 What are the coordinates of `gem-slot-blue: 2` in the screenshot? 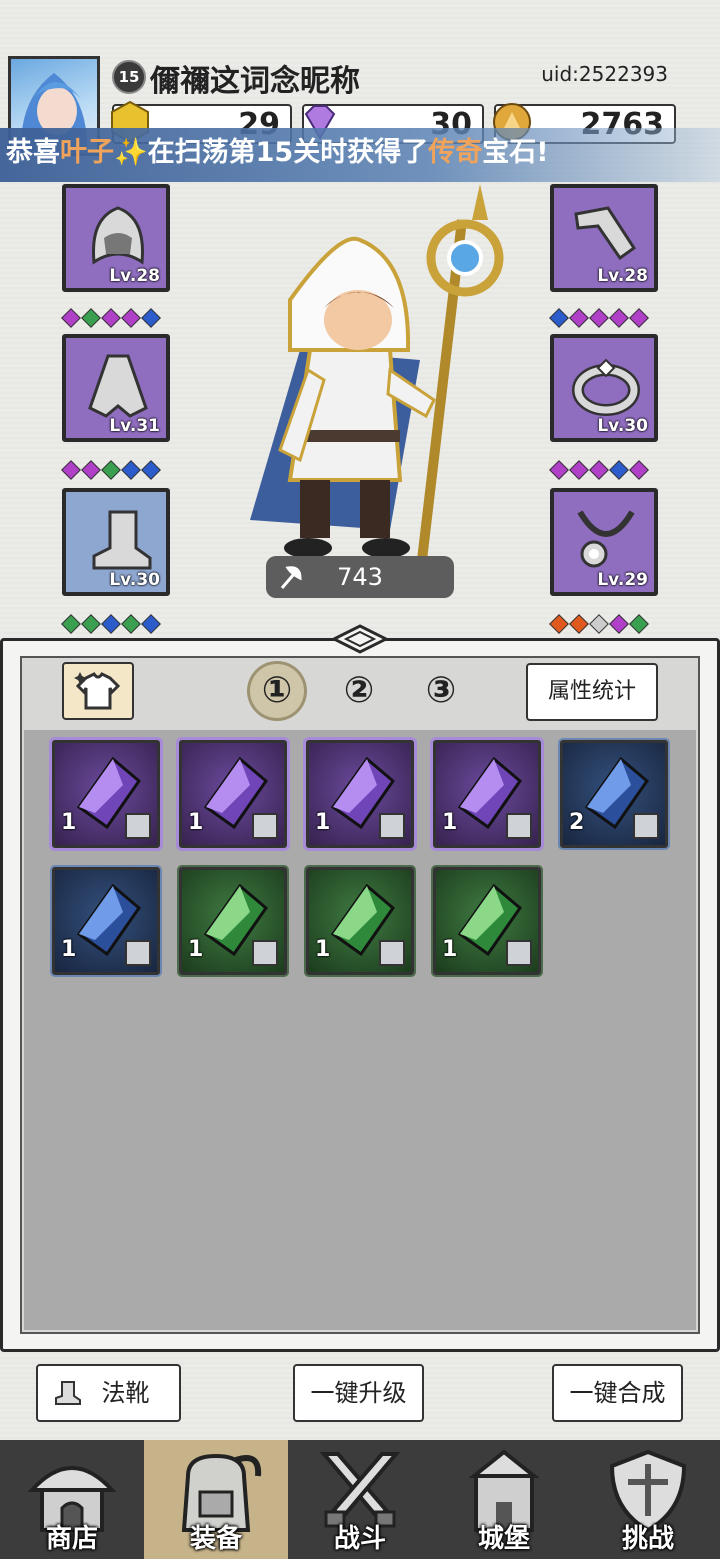 It's located at (614, 794).